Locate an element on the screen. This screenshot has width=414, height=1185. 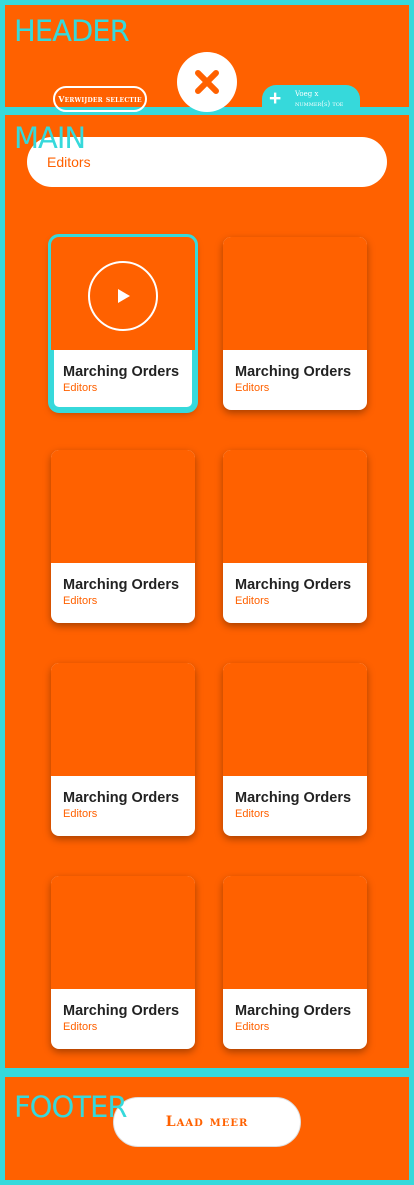
footer-label: FOOTER is located at coordinates (71, 1107).